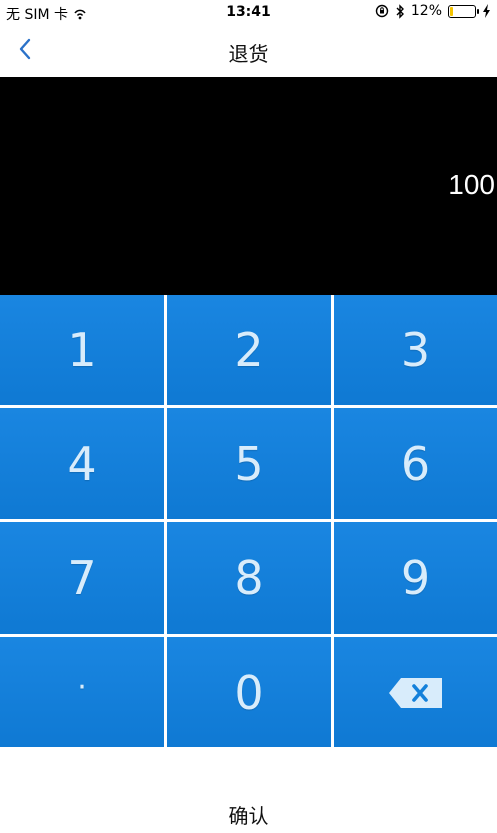  I want to click on backspace-icon, so click(415, 692).